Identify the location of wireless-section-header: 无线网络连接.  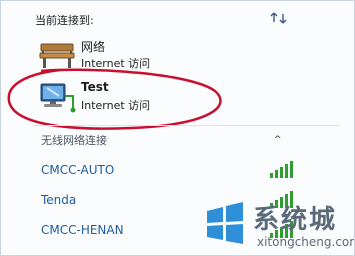
(74, 140).